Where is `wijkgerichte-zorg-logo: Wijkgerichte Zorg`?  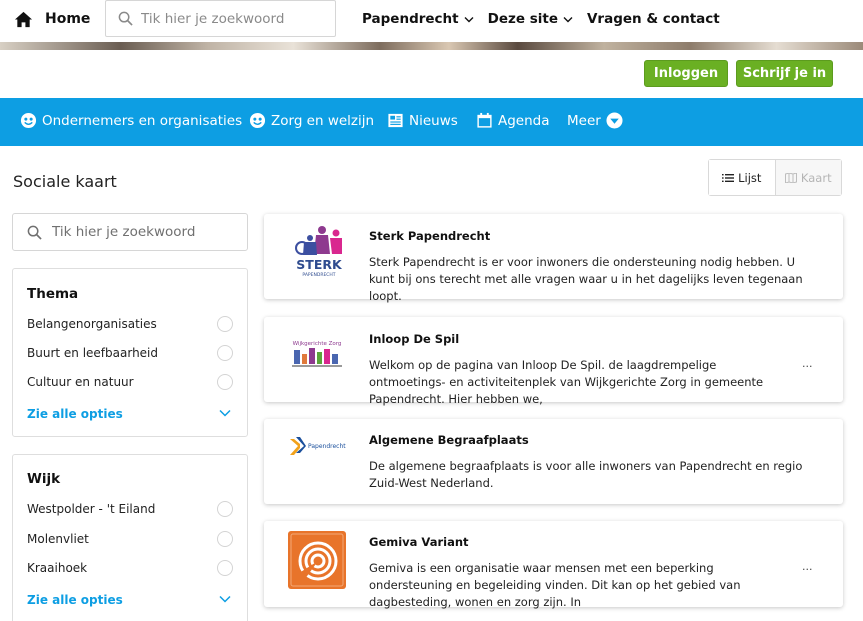
wijkgerichte-zorg-logo: Wijkgerichte Zorg is located at coordinates (317, 354).